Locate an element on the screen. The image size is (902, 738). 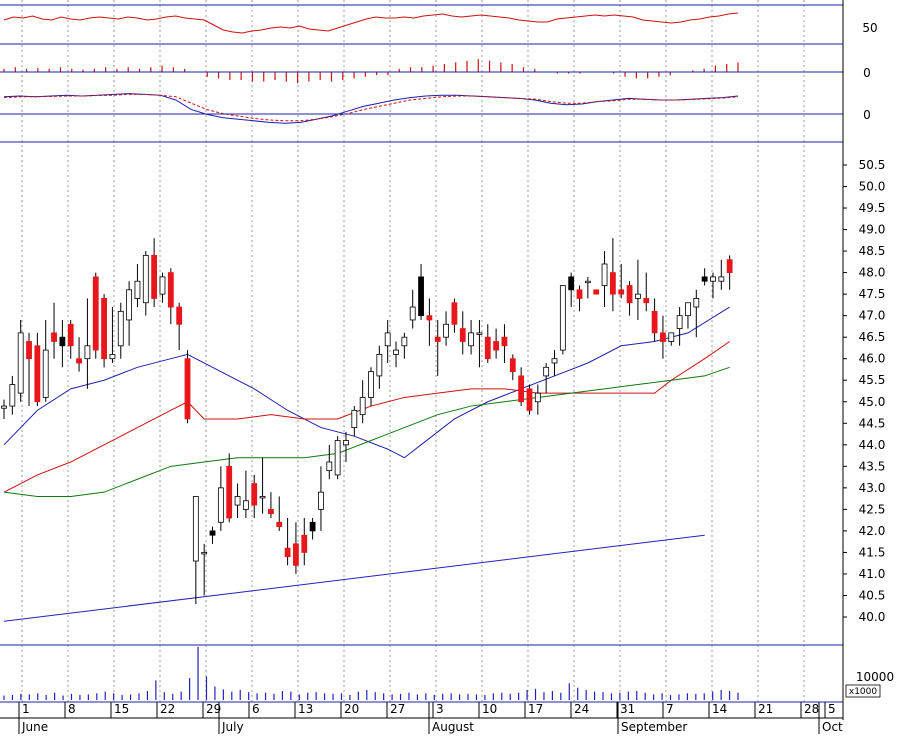
price-tick-label-12: 46.0 is located at coordinates (872, 359).